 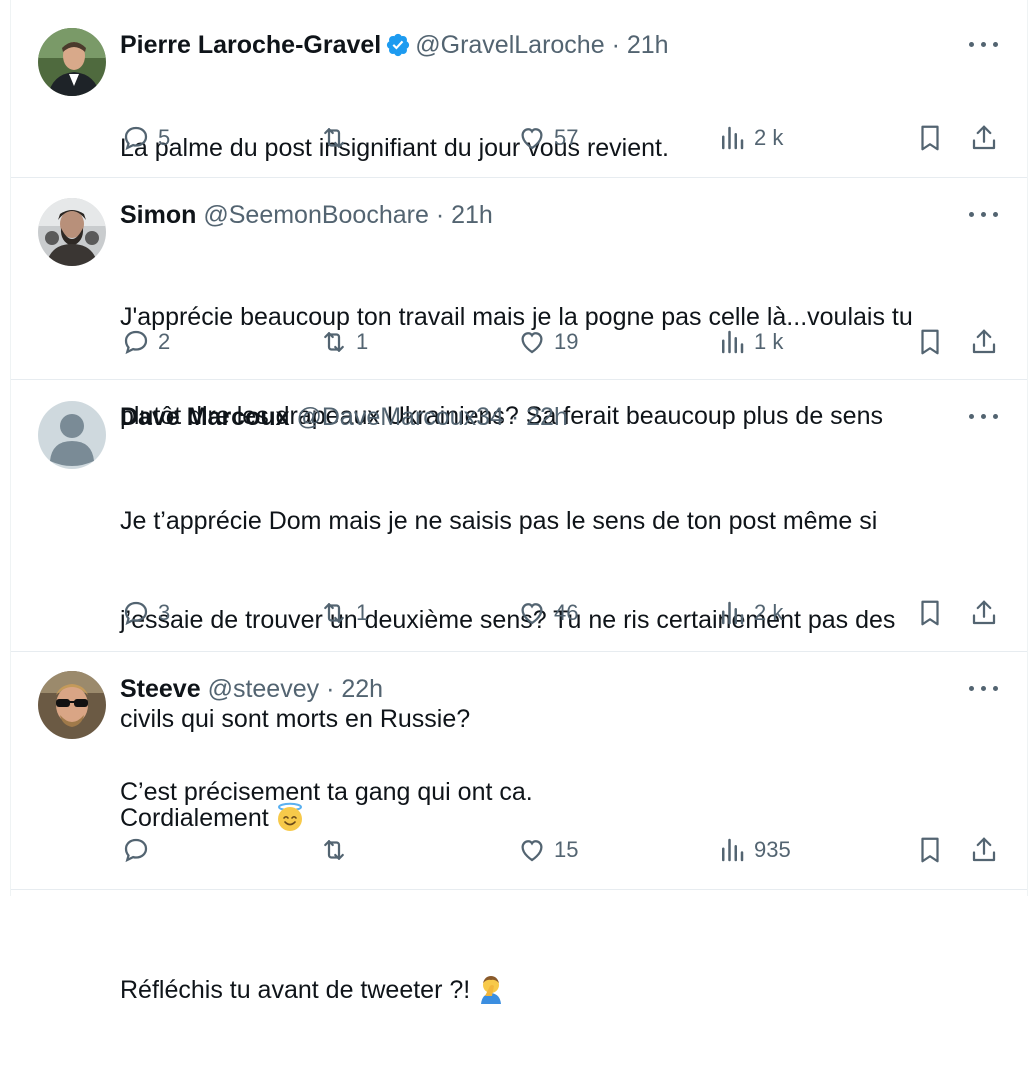 What do you see at coordinates (362, 341) in the screenshot?
I see `retweet-count: 1` at bounding box center [362, 341].